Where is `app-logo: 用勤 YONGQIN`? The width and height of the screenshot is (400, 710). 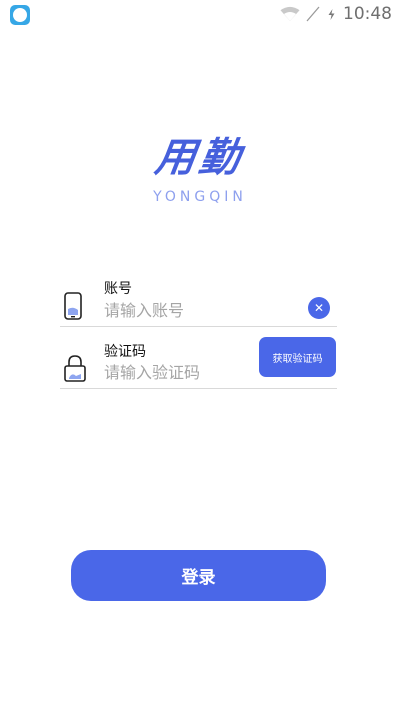 app-logo: 用勤 YONGQIN is located at coordinates (200, 165).